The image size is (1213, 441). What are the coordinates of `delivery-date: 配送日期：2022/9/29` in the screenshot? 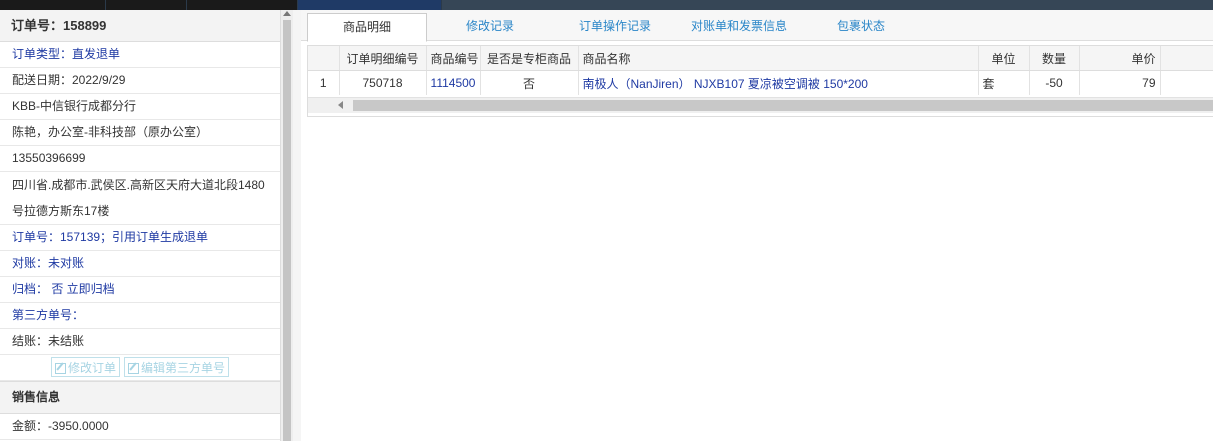 It's located at (140, 81).